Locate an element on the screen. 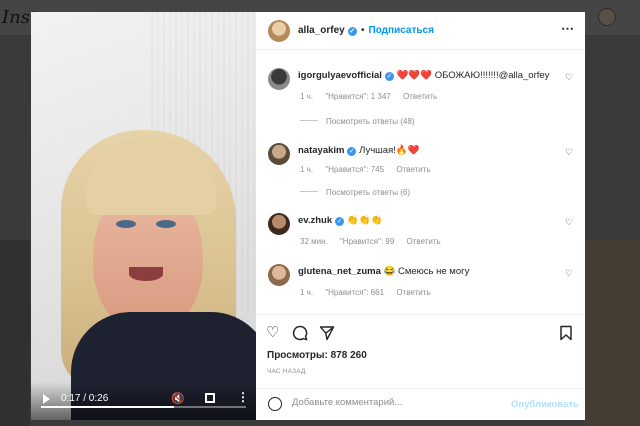 The height and width of the screenshot is (426, 640). video-progress-bar is located at coordinates (143, 407).